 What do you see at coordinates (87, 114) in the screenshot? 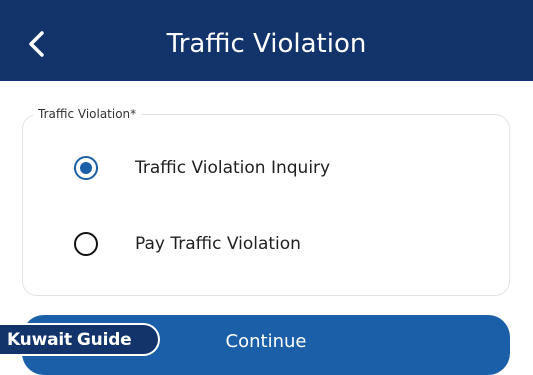
I see `violation-type-legend: Traffic Violation*` at bounding box center [87, 114].